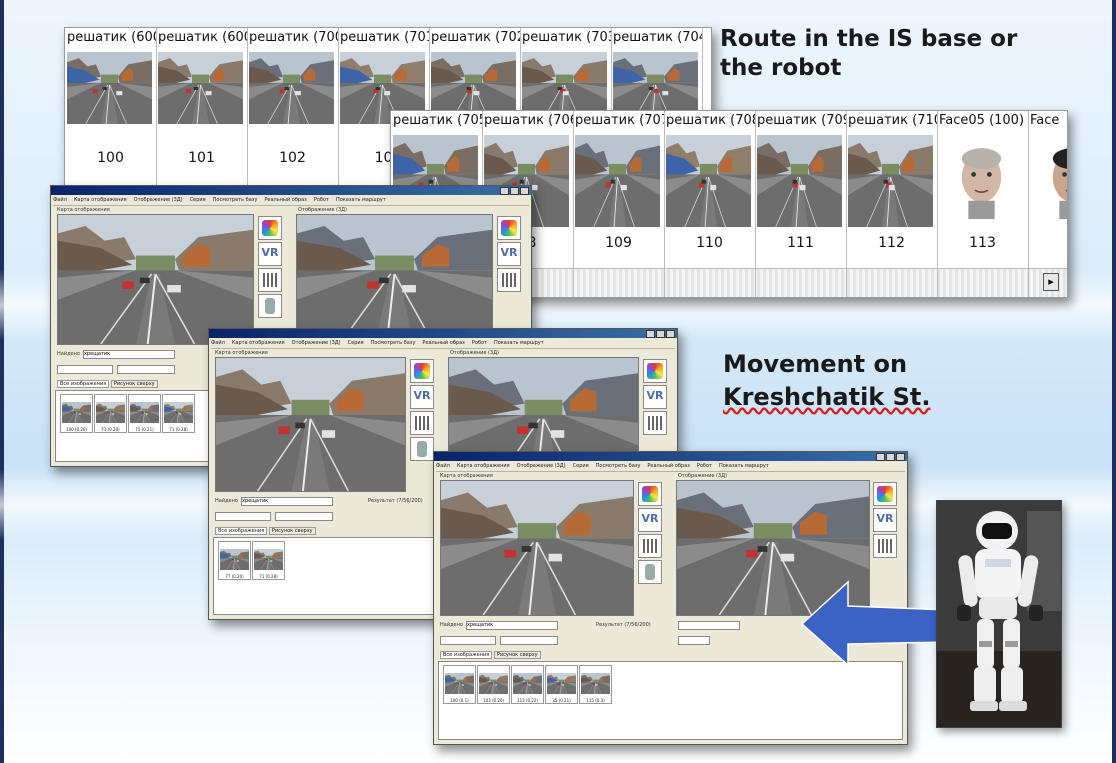 This screenshot has width=1116, height=763. I want to click on thumbnail-item: 103 (0.20), so click(493, 684).